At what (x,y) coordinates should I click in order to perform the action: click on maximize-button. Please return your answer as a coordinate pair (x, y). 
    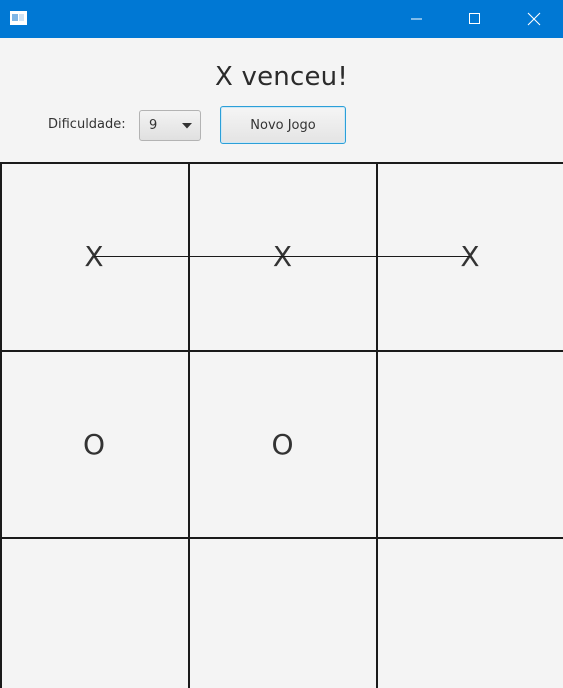
    Looking at the image, I should click on (475, 19).